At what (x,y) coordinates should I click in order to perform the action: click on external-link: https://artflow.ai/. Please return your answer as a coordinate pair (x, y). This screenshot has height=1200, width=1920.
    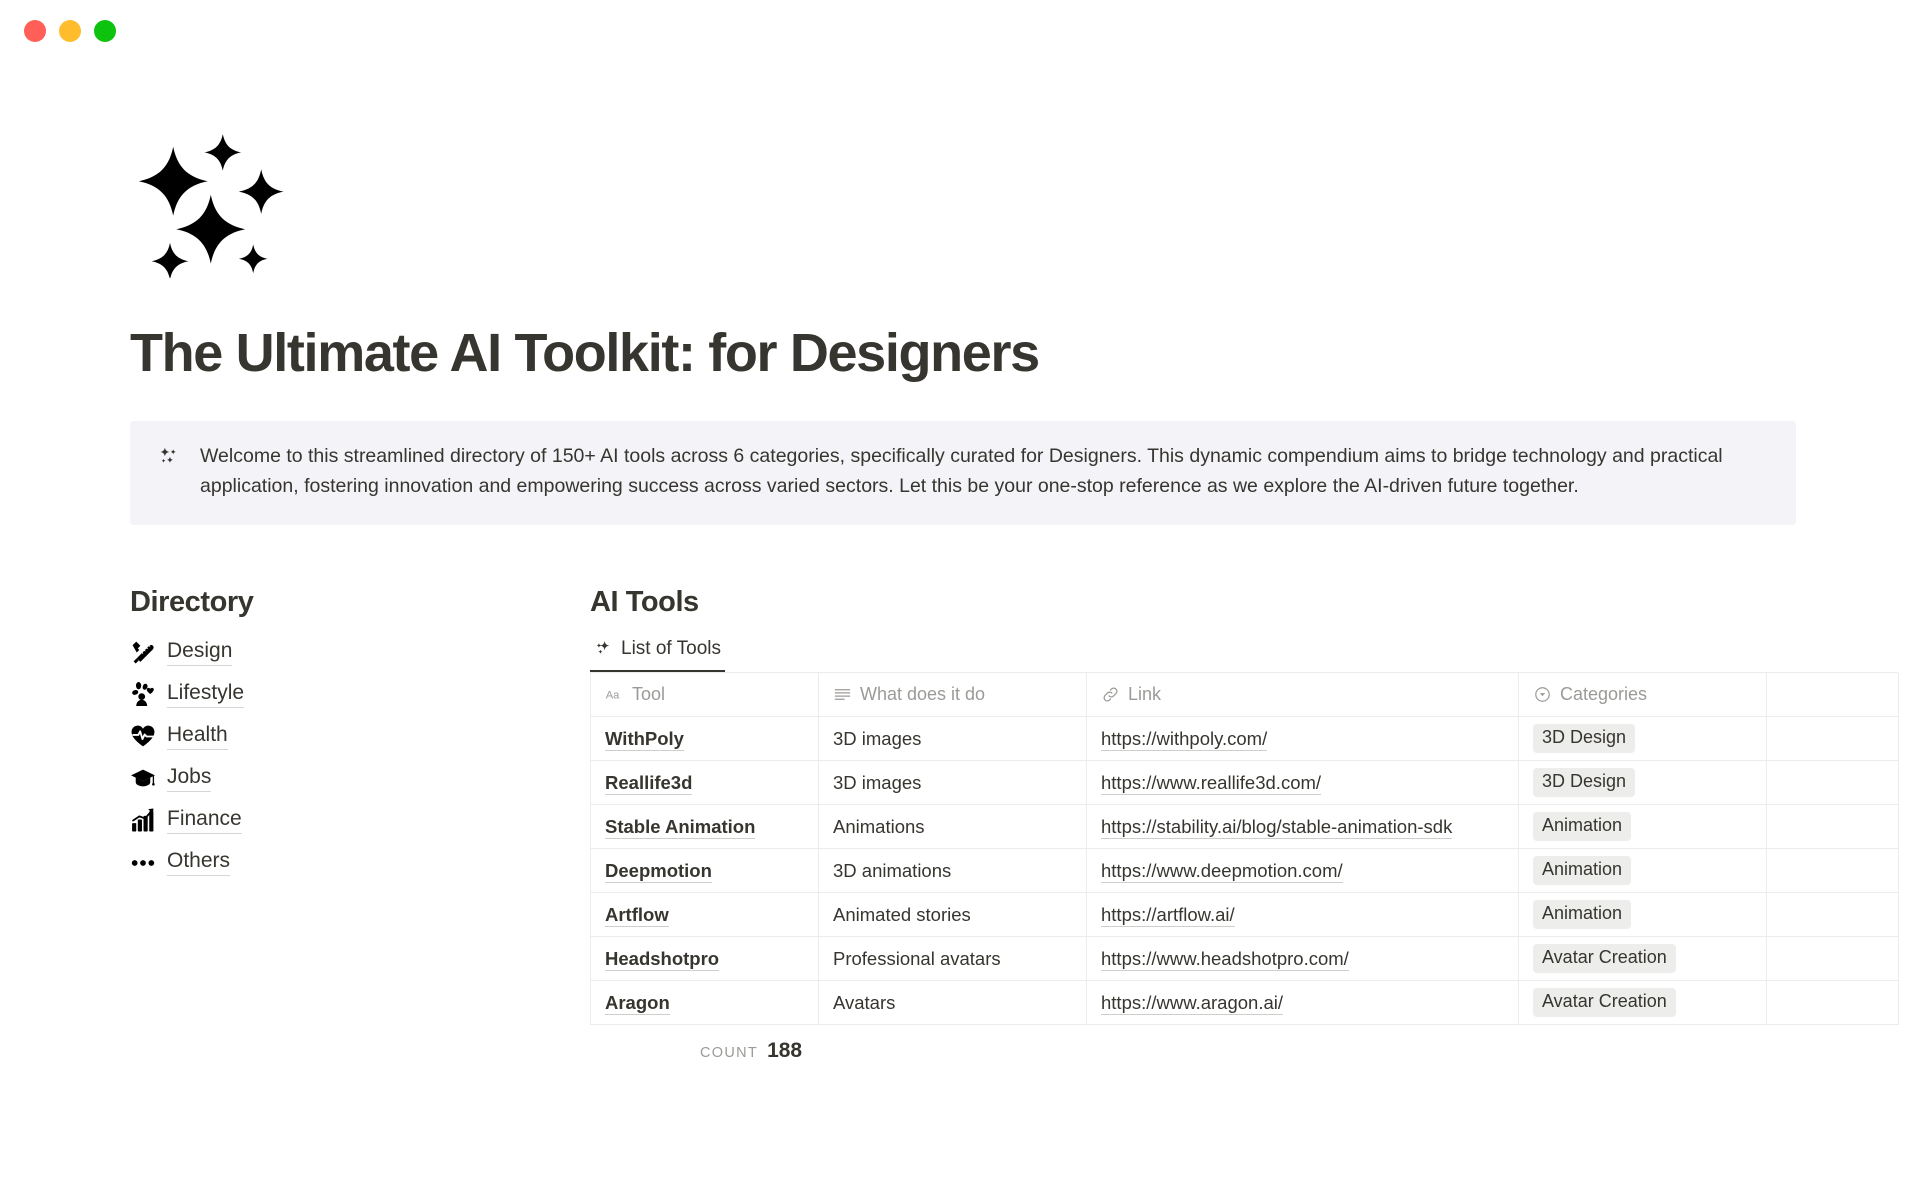
    Looking at the image, I should click on (1168, 915).